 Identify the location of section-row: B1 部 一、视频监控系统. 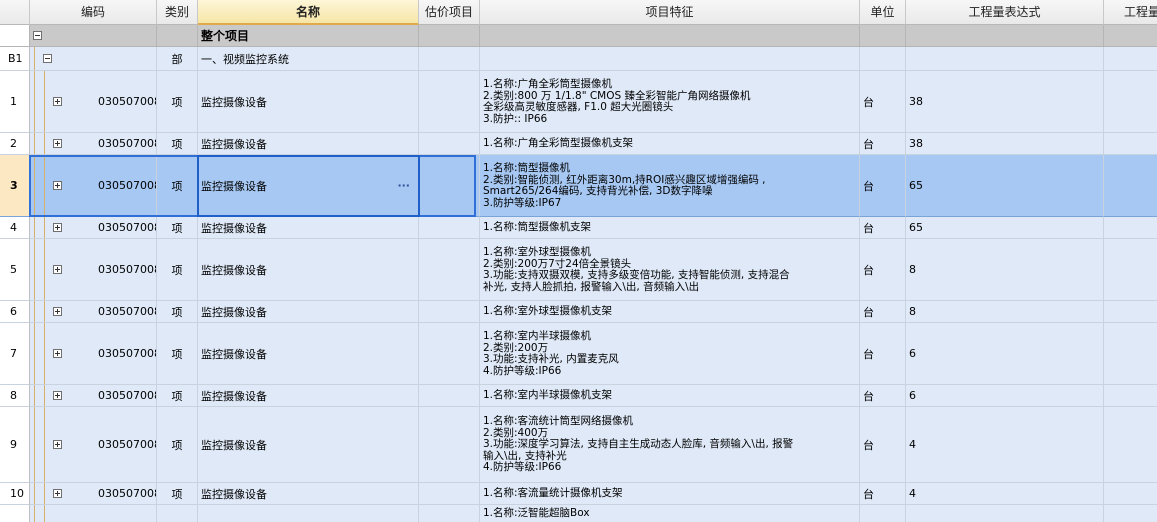
(578, 59).